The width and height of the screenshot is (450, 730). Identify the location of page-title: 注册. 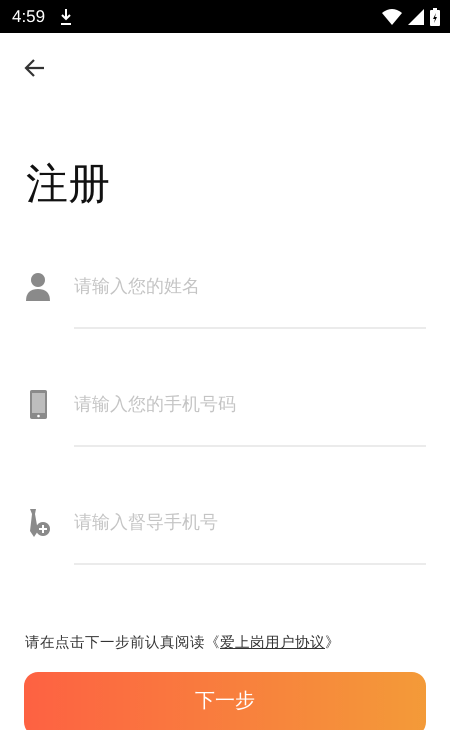
(68, 184).